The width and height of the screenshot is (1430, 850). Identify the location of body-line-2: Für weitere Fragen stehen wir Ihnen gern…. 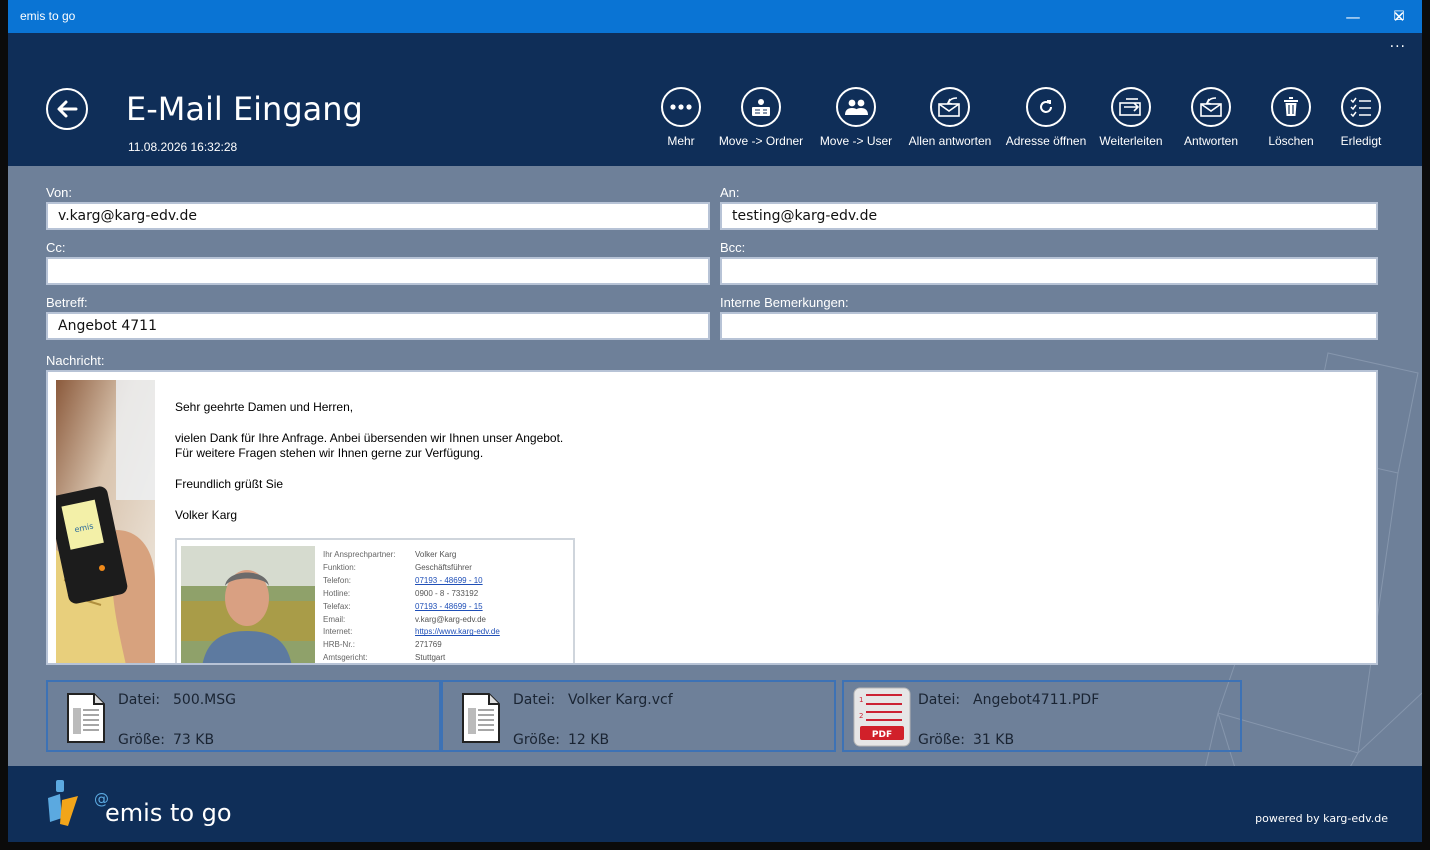
(329, 453).